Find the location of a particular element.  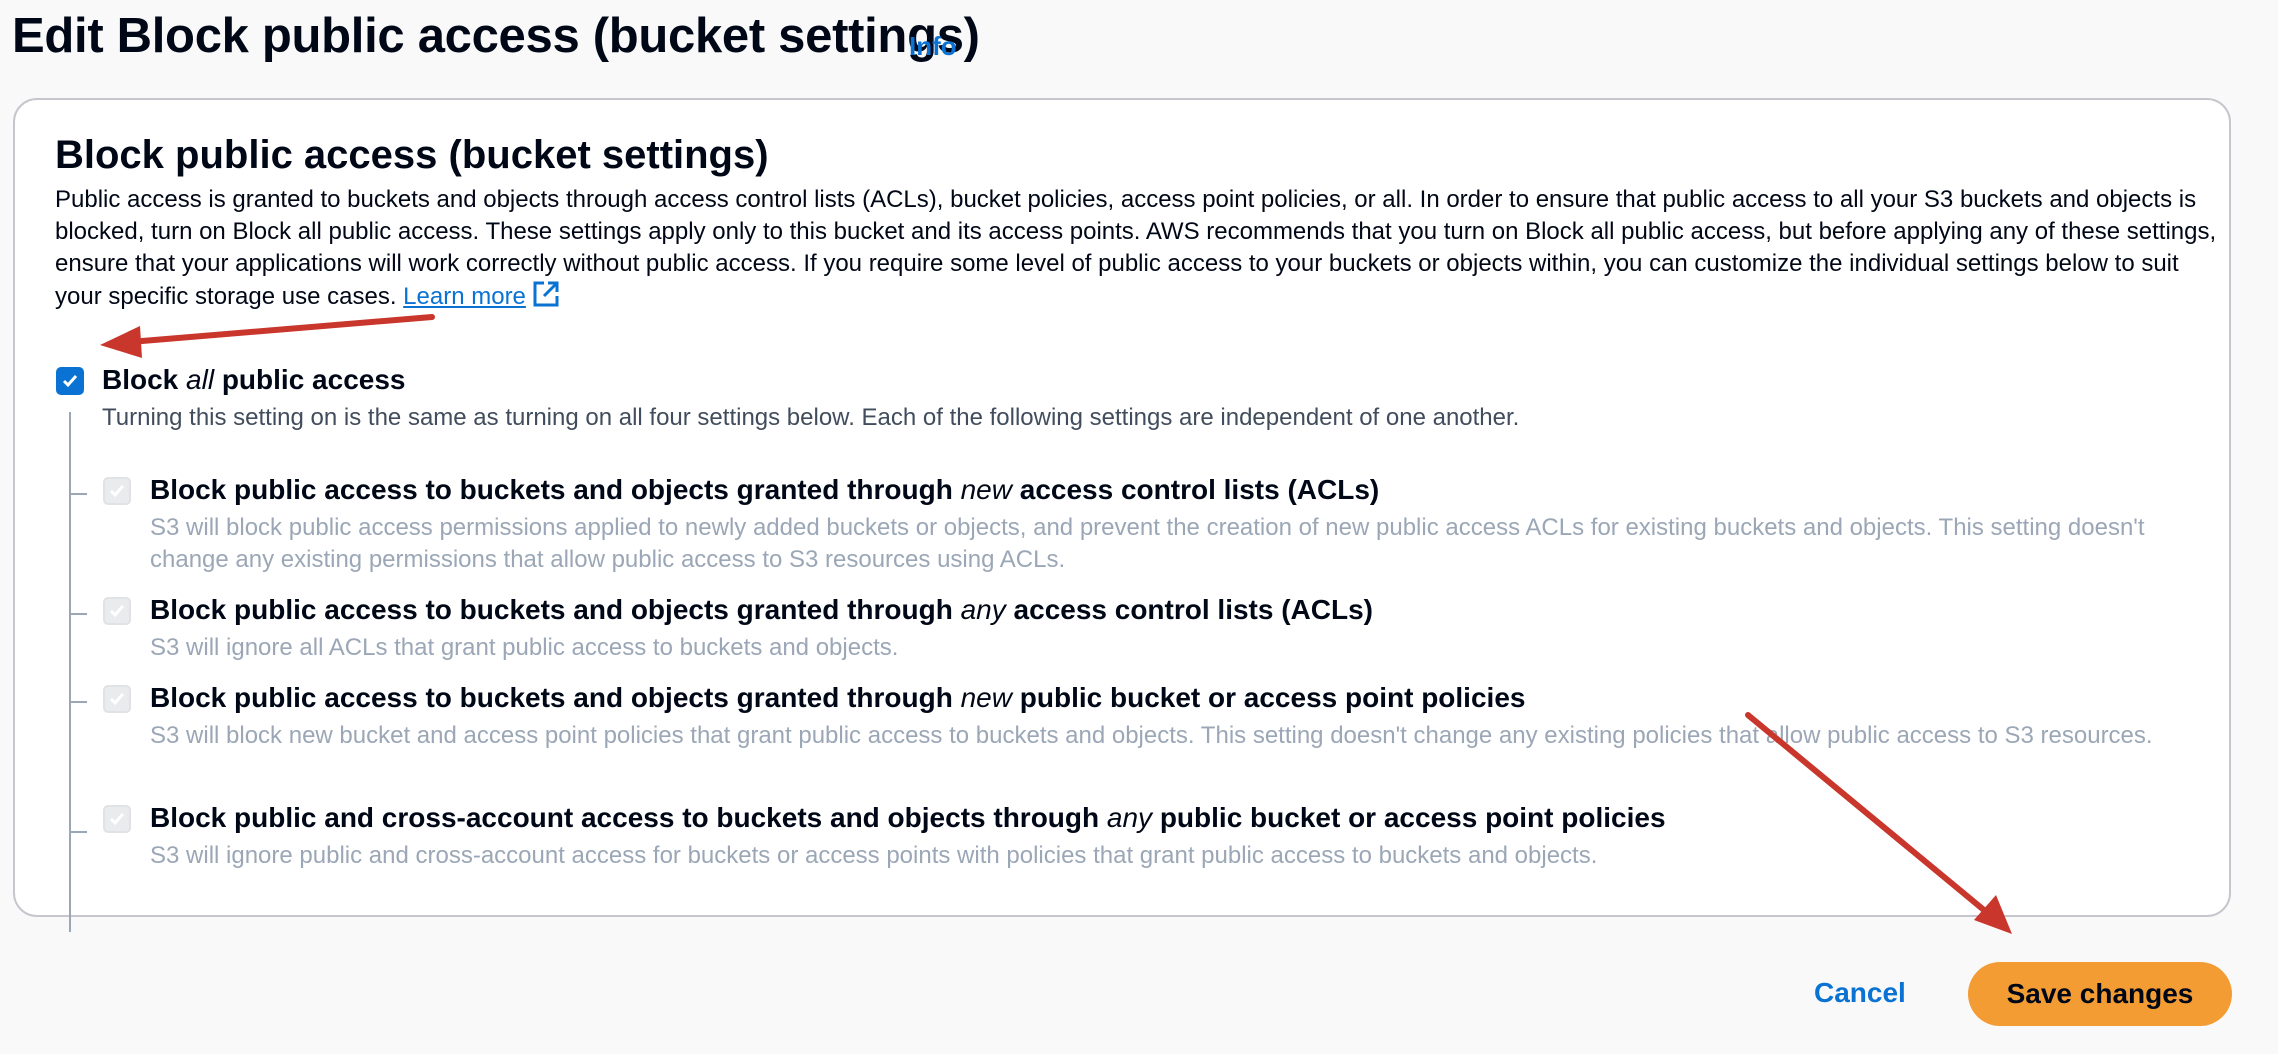

block-all-label-em: all is located at coordinates (200, 379).